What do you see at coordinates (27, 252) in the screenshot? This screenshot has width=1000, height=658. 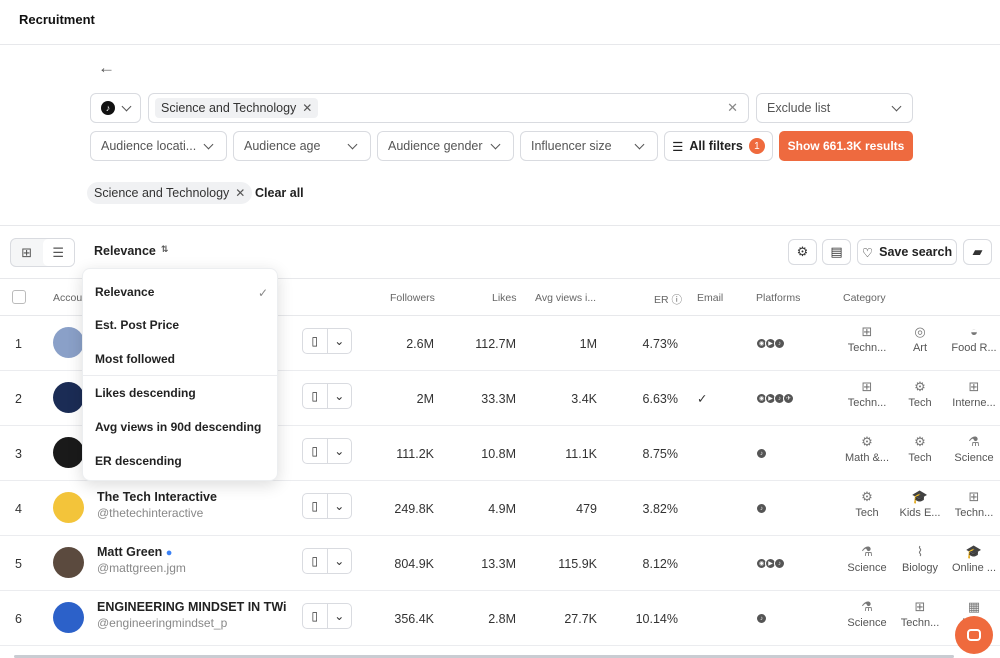 I see `grid-view-icon: ⊞` at bounding box center [27, 252].